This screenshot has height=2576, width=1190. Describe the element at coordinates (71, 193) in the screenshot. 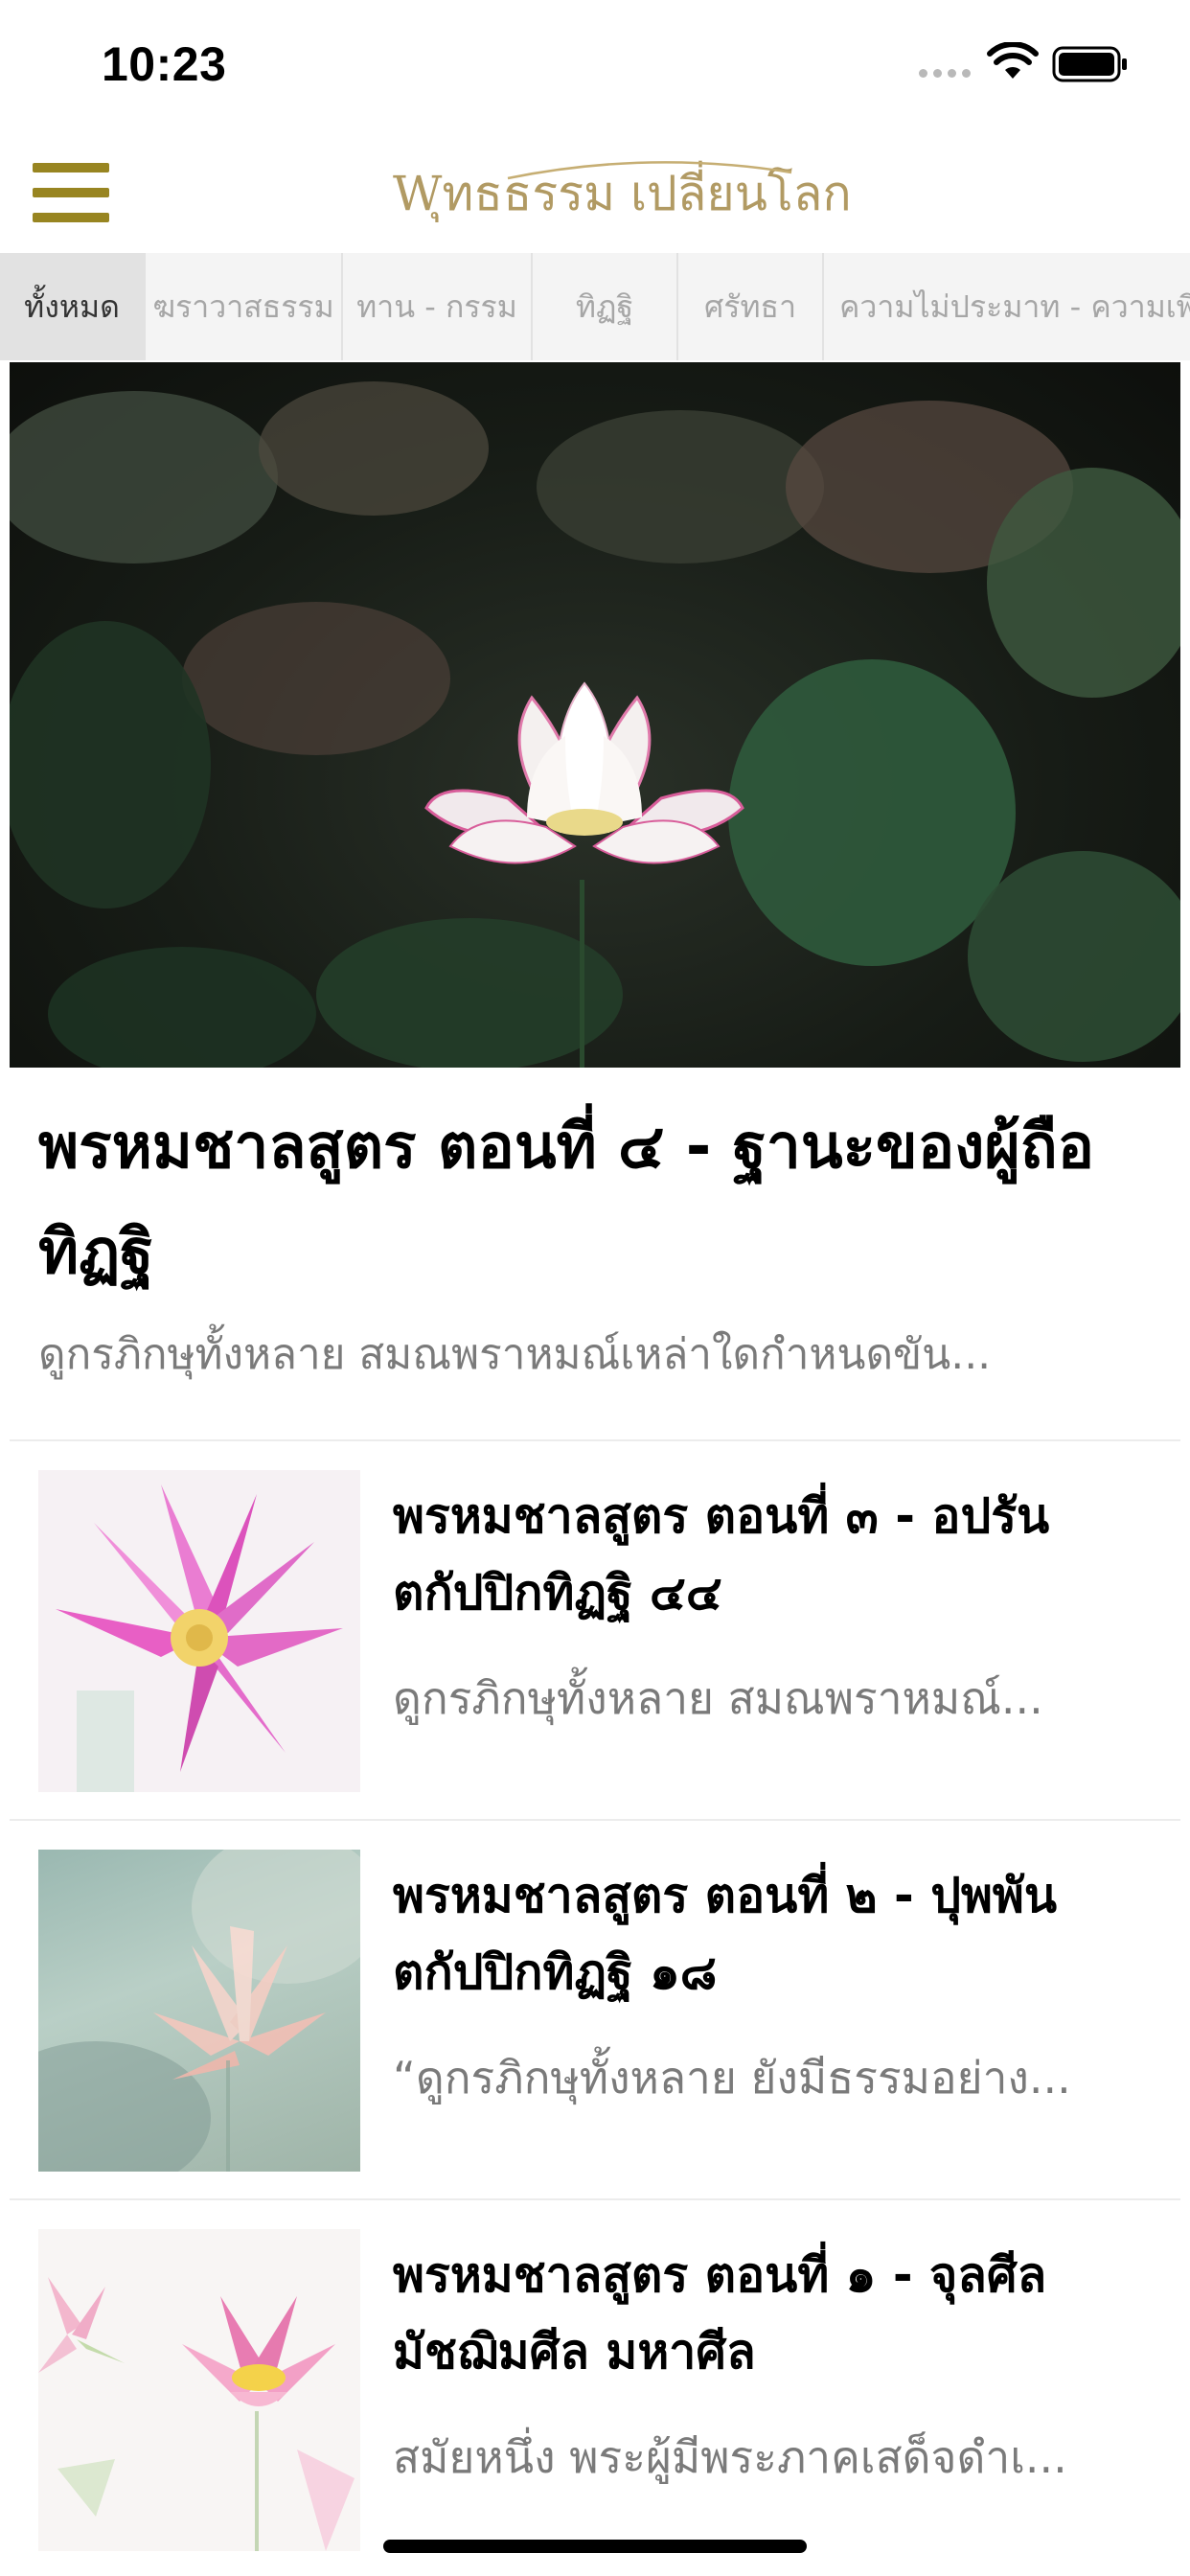

I see `hamburger-menu-icon` at that location.